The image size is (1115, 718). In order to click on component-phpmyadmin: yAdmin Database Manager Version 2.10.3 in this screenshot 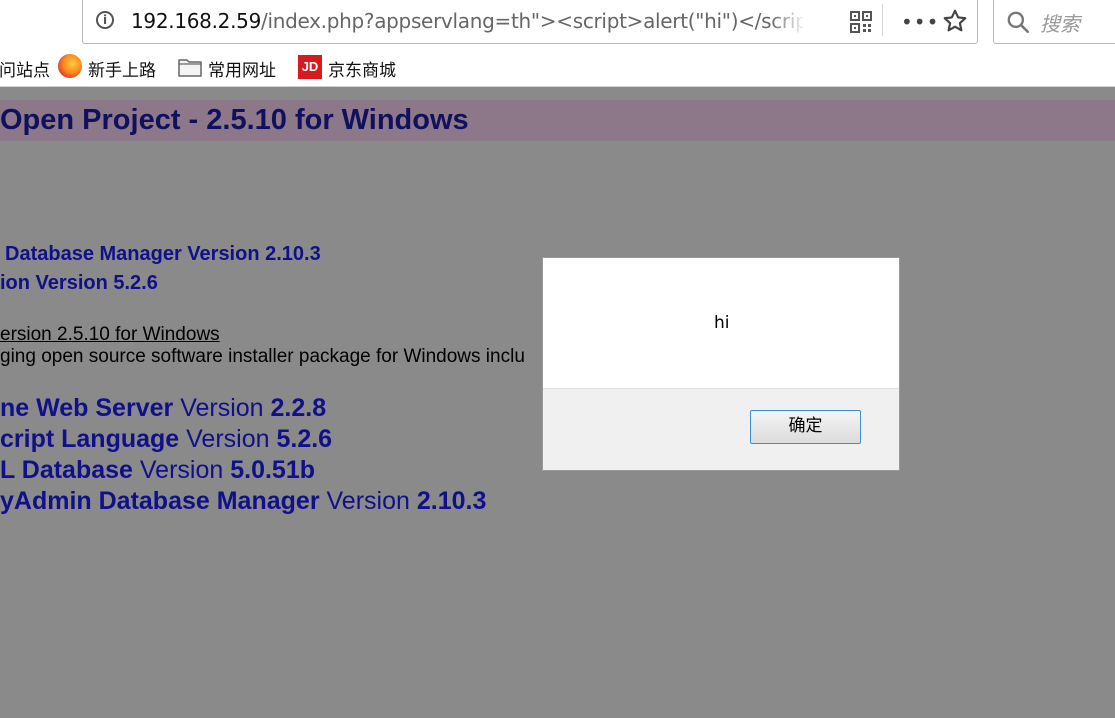, I will do `click(243, 501)`.